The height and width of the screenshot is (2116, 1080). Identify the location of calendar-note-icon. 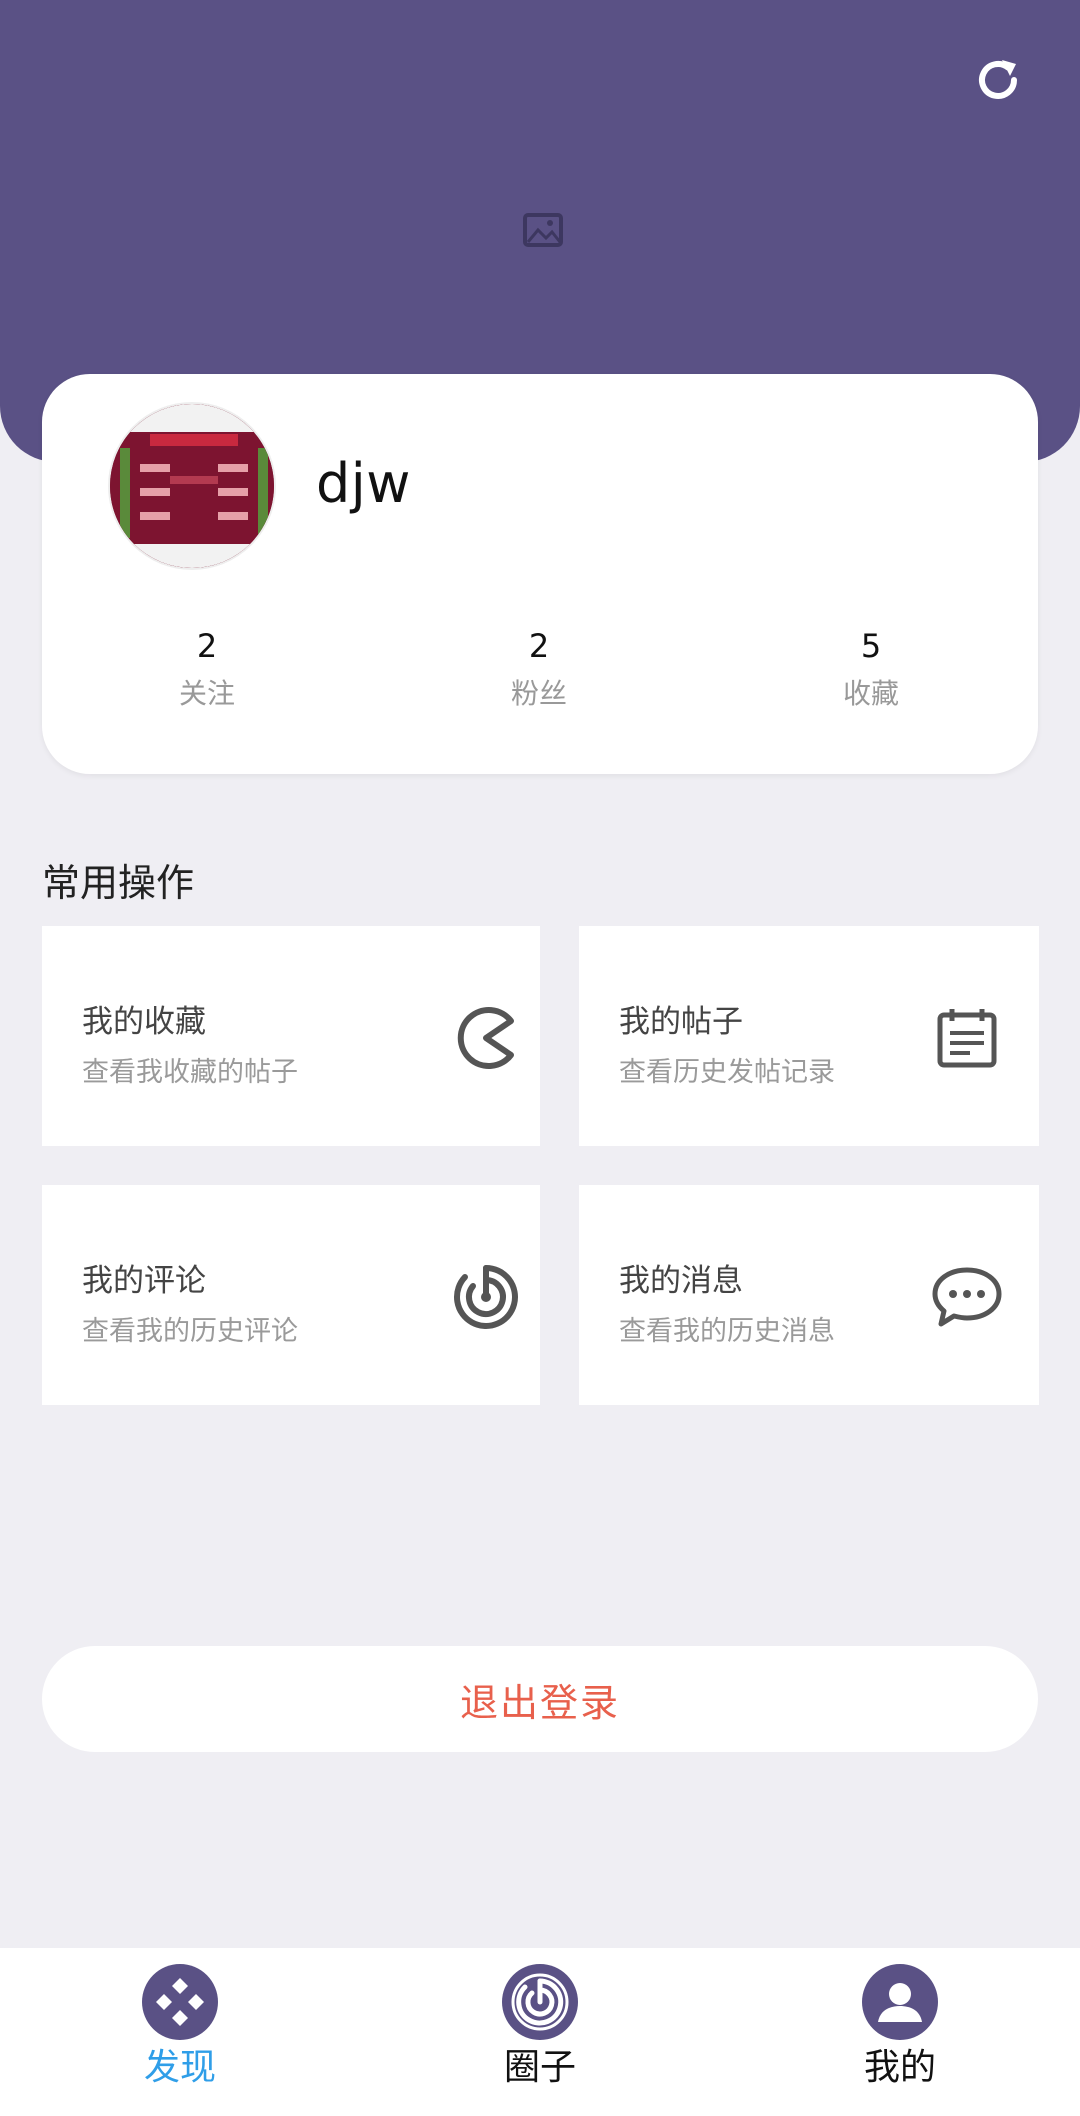
(967, 1038).